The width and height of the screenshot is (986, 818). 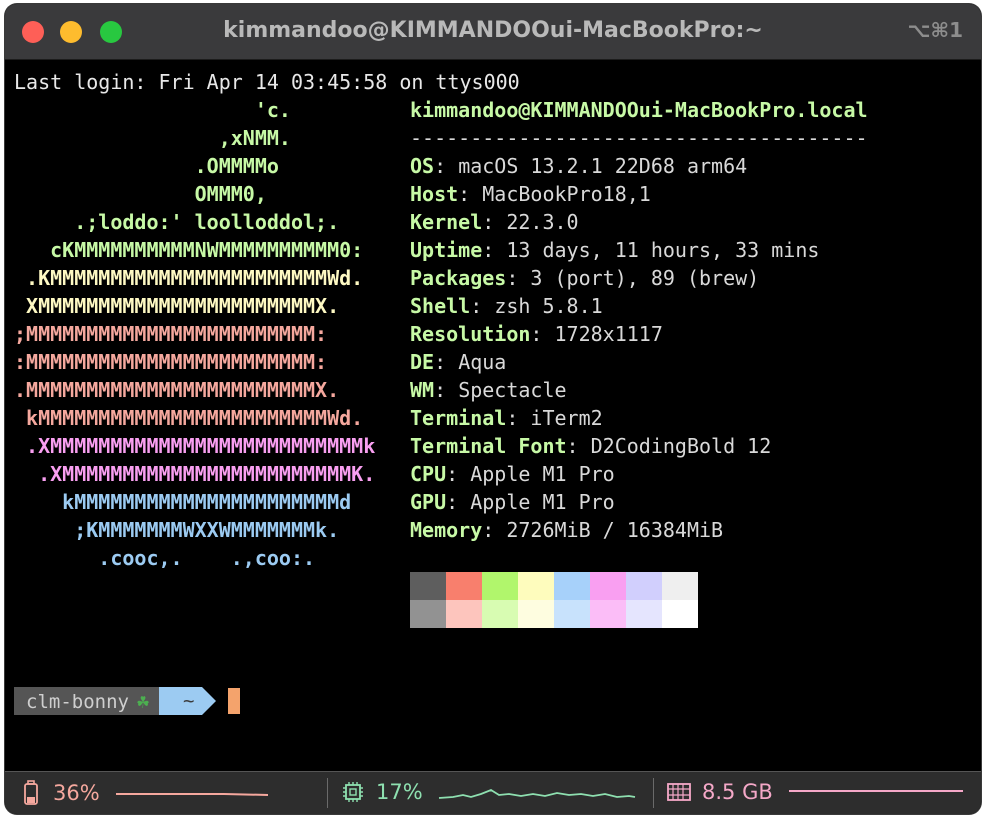 What do you see at coordinates (458, 418) in the screenshot?
I see `info-key: Terminal` at bounding box center [458, 418].